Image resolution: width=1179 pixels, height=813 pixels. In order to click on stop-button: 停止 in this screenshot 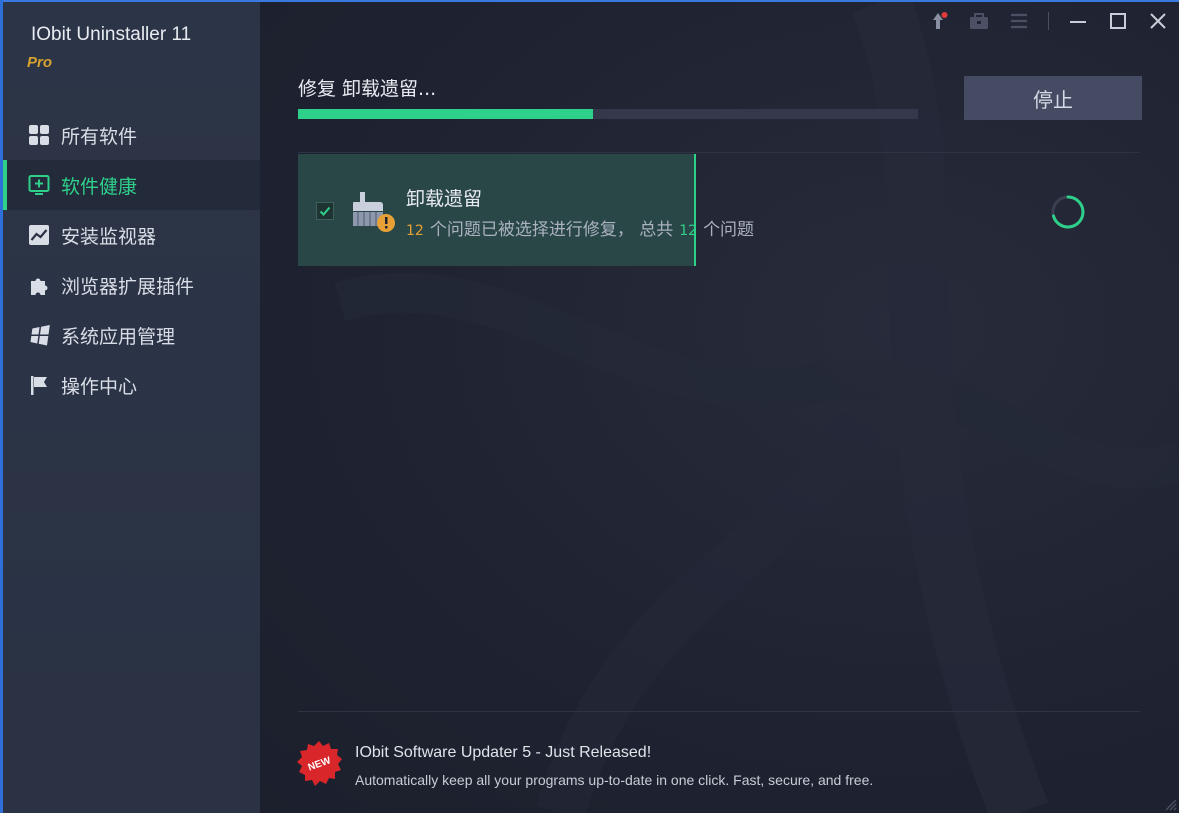, I will do `click(1053, 98)`.